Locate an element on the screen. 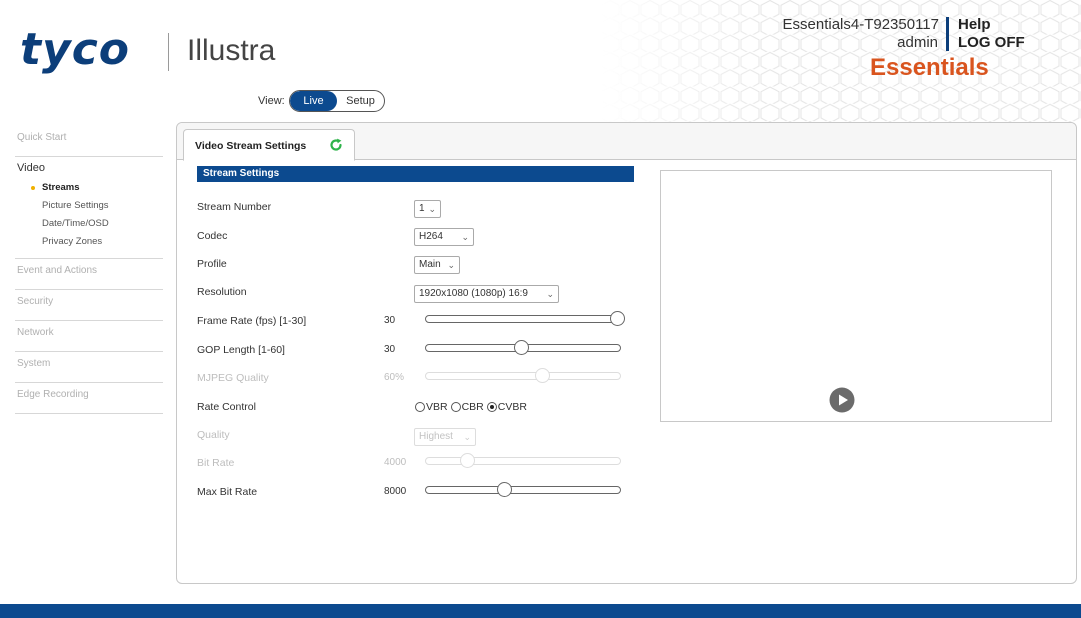  codec-select: H264 ⌄ is located at coordinates (444, 237).